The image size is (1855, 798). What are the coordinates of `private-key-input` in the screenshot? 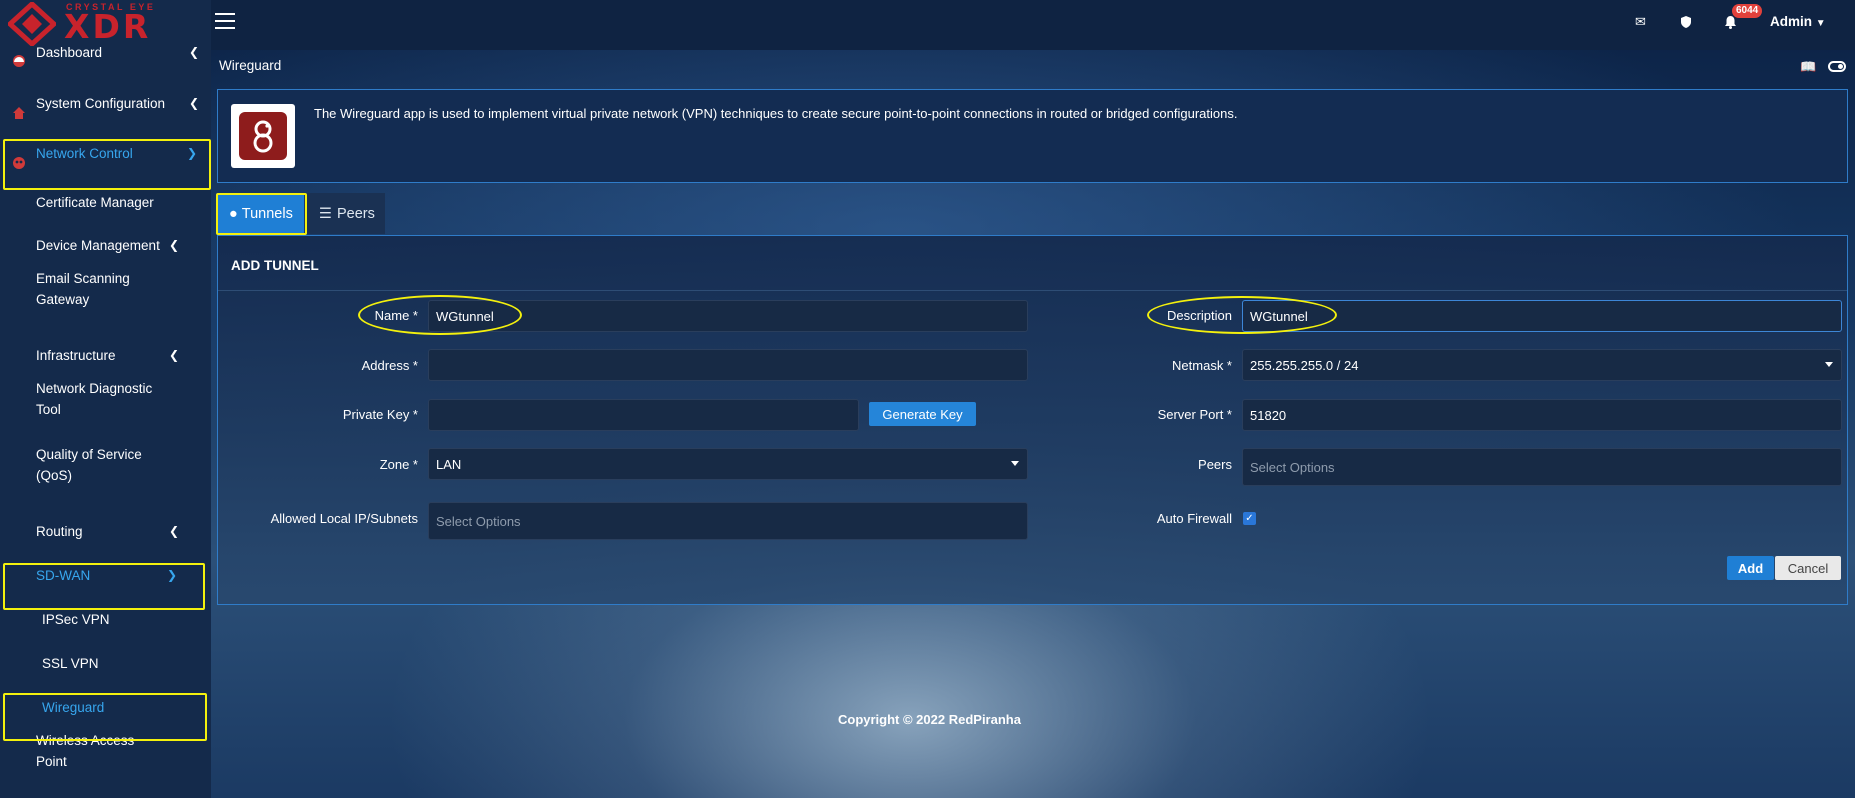 It's located at (643, 415).